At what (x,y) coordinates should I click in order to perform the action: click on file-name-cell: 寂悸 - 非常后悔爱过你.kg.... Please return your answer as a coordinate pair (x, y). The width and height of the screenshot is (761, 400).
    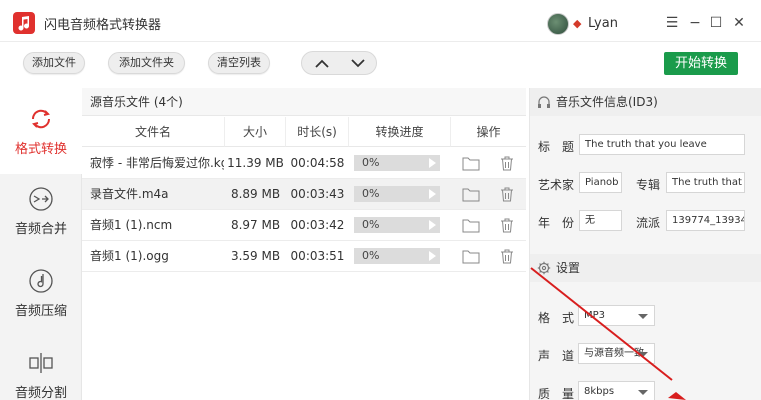
    Looking at the image, I should click on (157, 163).